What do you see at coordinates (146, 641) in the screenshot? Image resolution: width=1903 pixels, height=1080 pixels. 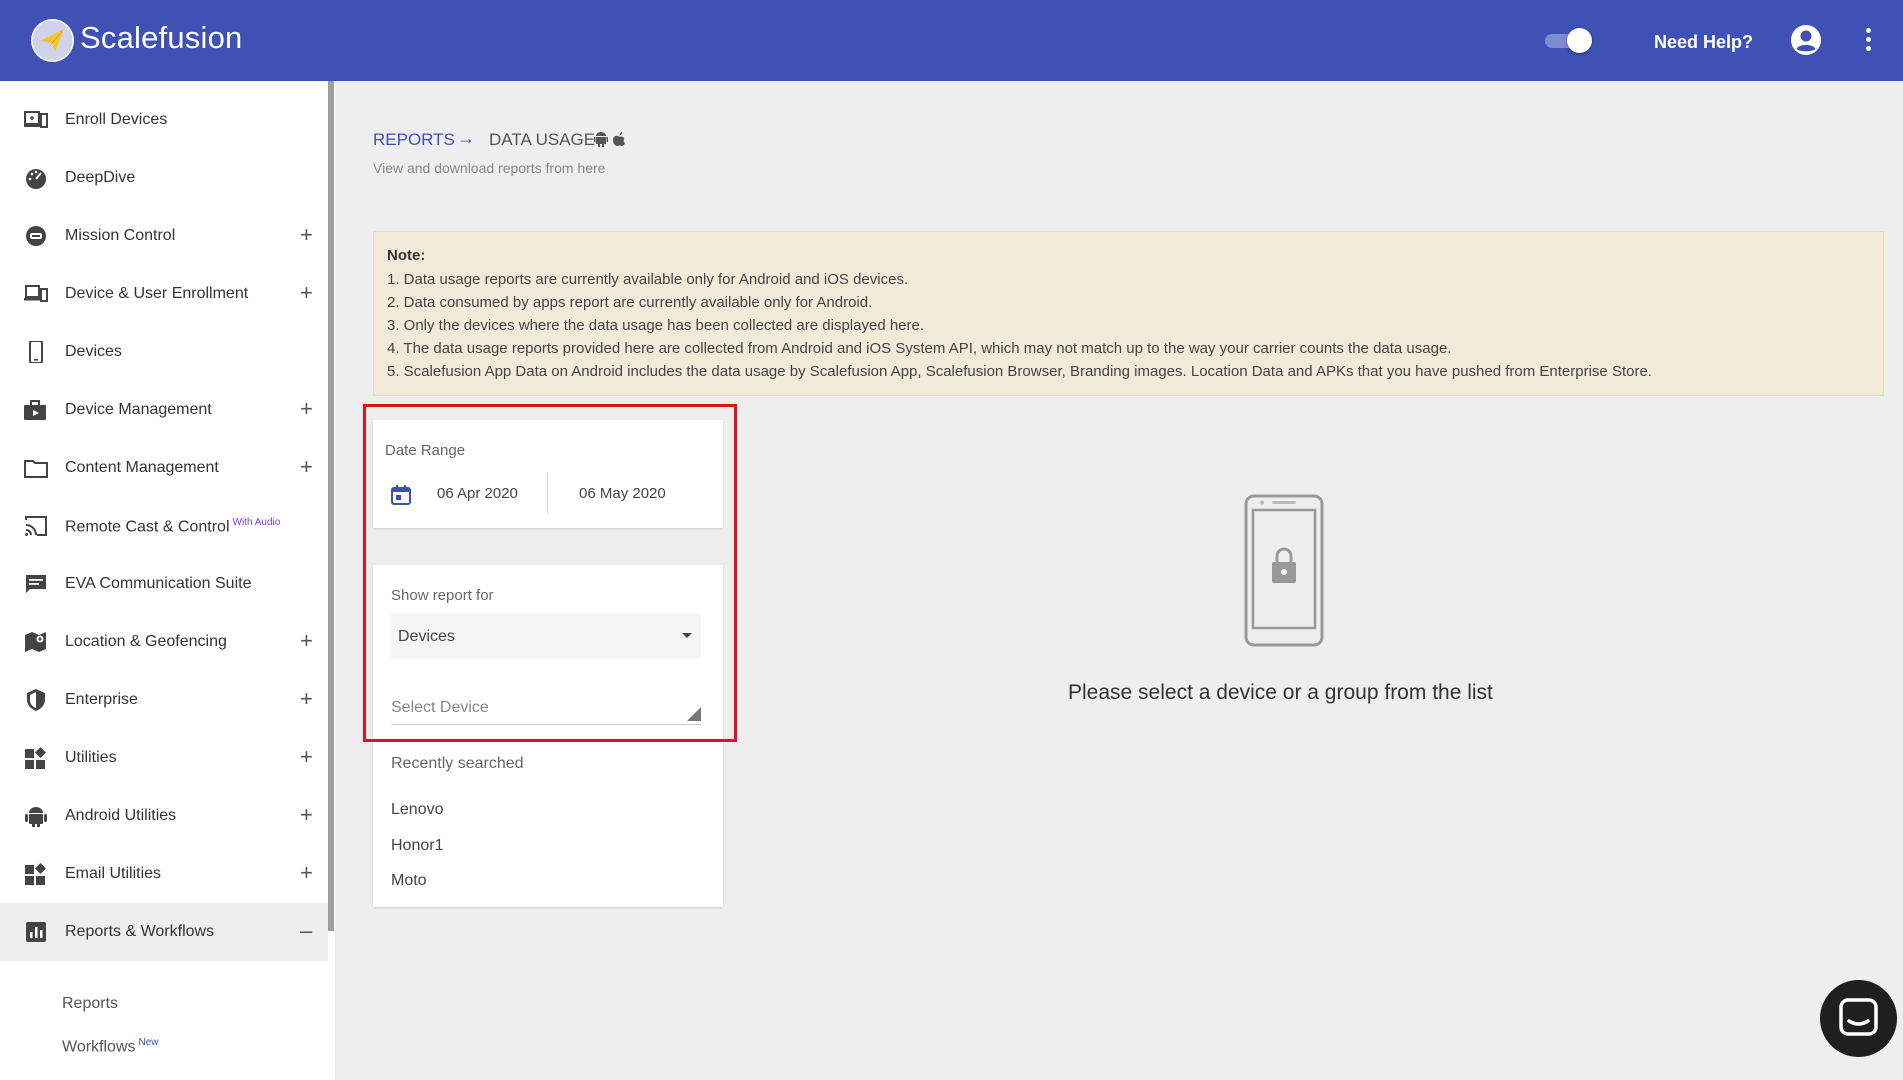 I see `sidebar-item-label: Location & Geofencing` at bounding box center [146, 641].